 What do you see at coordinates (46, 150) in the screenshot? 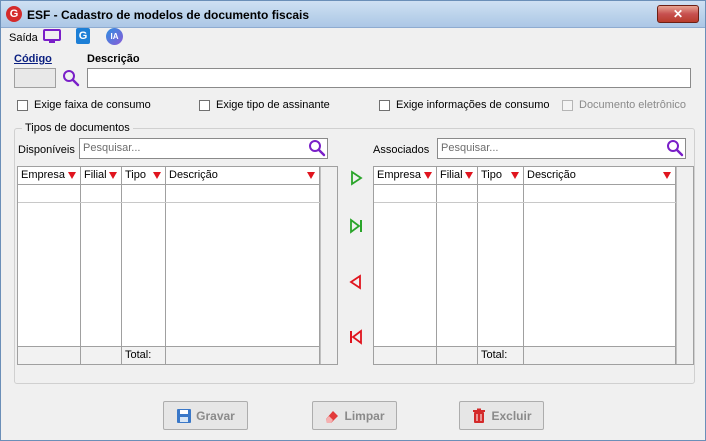
I see `disponiveis-label: Disponíveis` at bounding box center [46, 150].